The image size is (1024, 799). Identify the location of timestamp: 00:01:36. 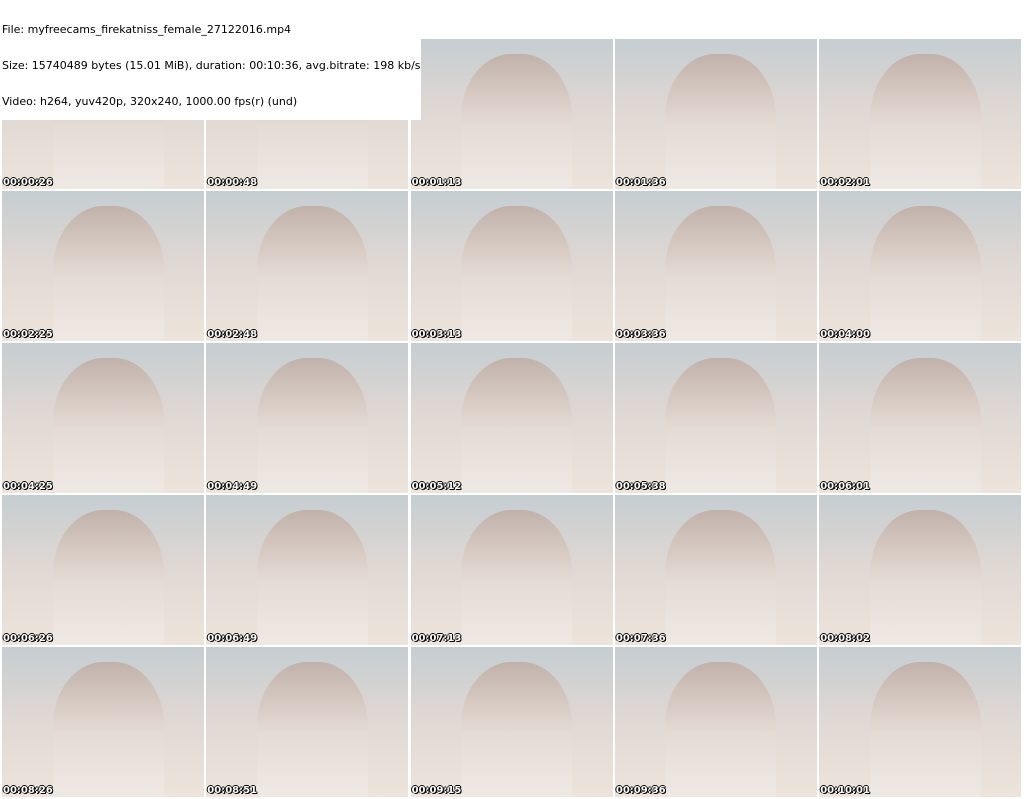
(640, 182).